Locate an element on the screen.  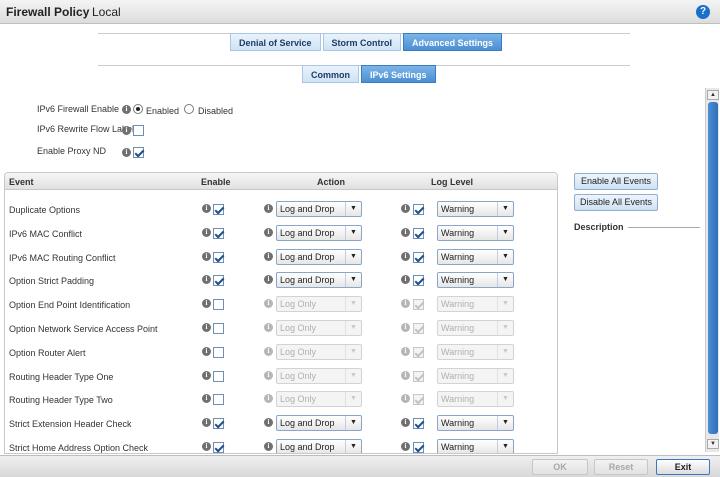
tab-advanced-settings: Advanced Settings is located at coordinates (453, 42).